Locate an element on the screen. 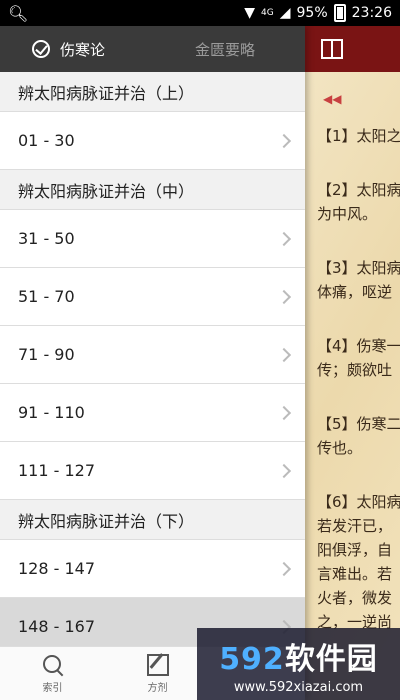 The height and width of the screenshot is (700, 400). watermark: 592软件园 www.592xiazai.com is located at coordinates (298, 664).